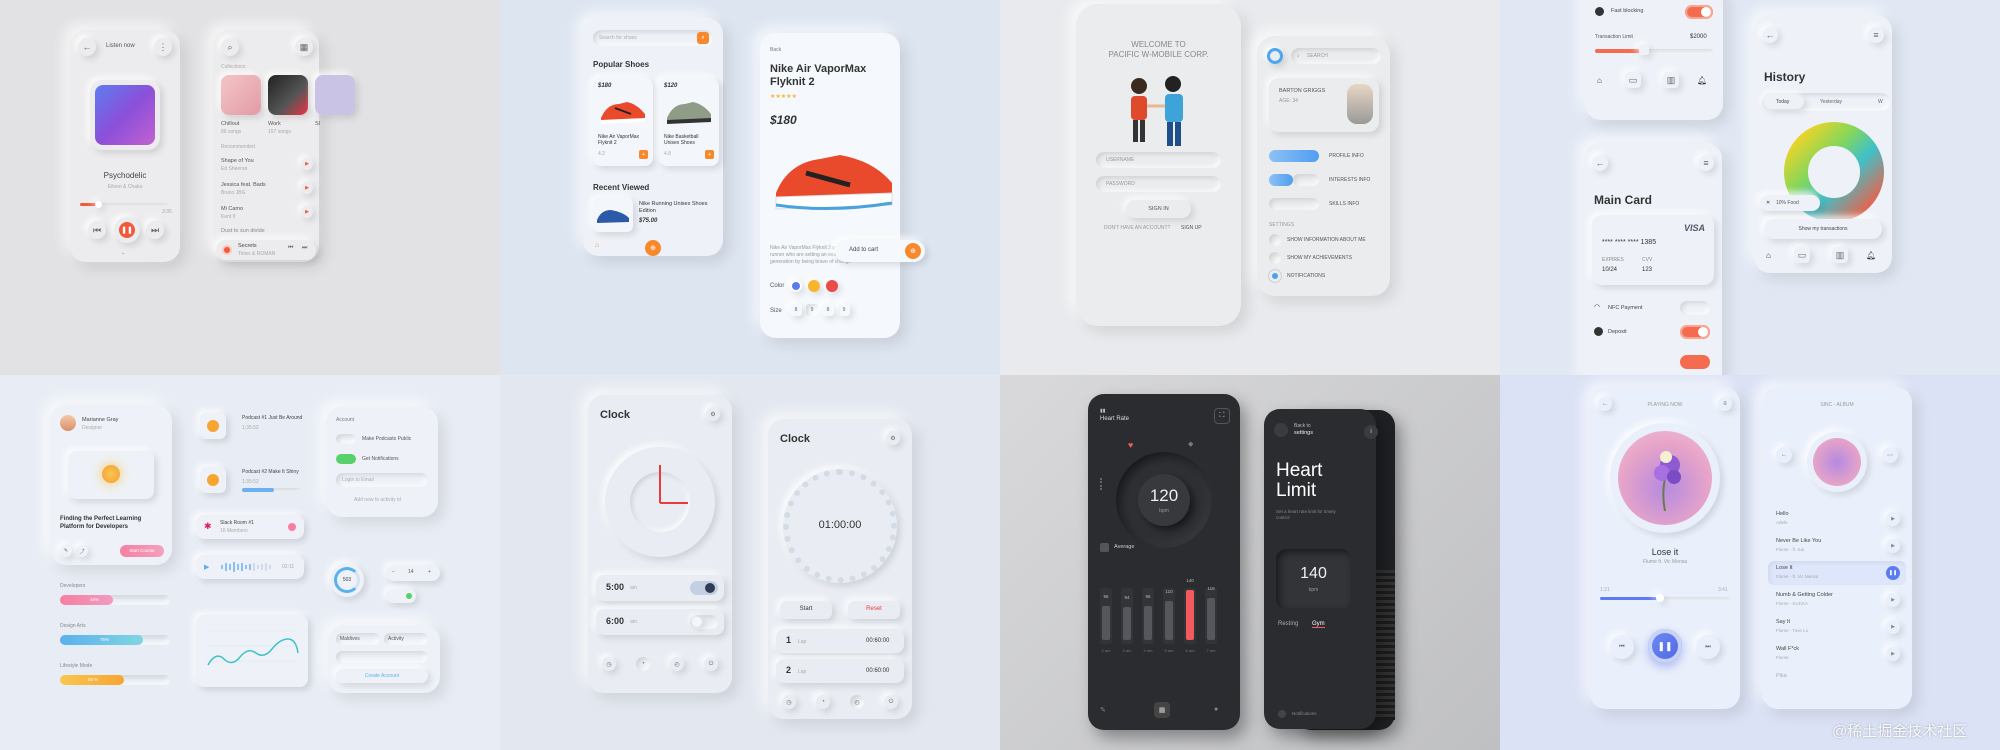 The height and width of the screenshot is (750, 2000). What do you see at coordinates (1318, 624) in the screenshot?
I see `tab-gym: Gym` at bounding box center [1318, 624].